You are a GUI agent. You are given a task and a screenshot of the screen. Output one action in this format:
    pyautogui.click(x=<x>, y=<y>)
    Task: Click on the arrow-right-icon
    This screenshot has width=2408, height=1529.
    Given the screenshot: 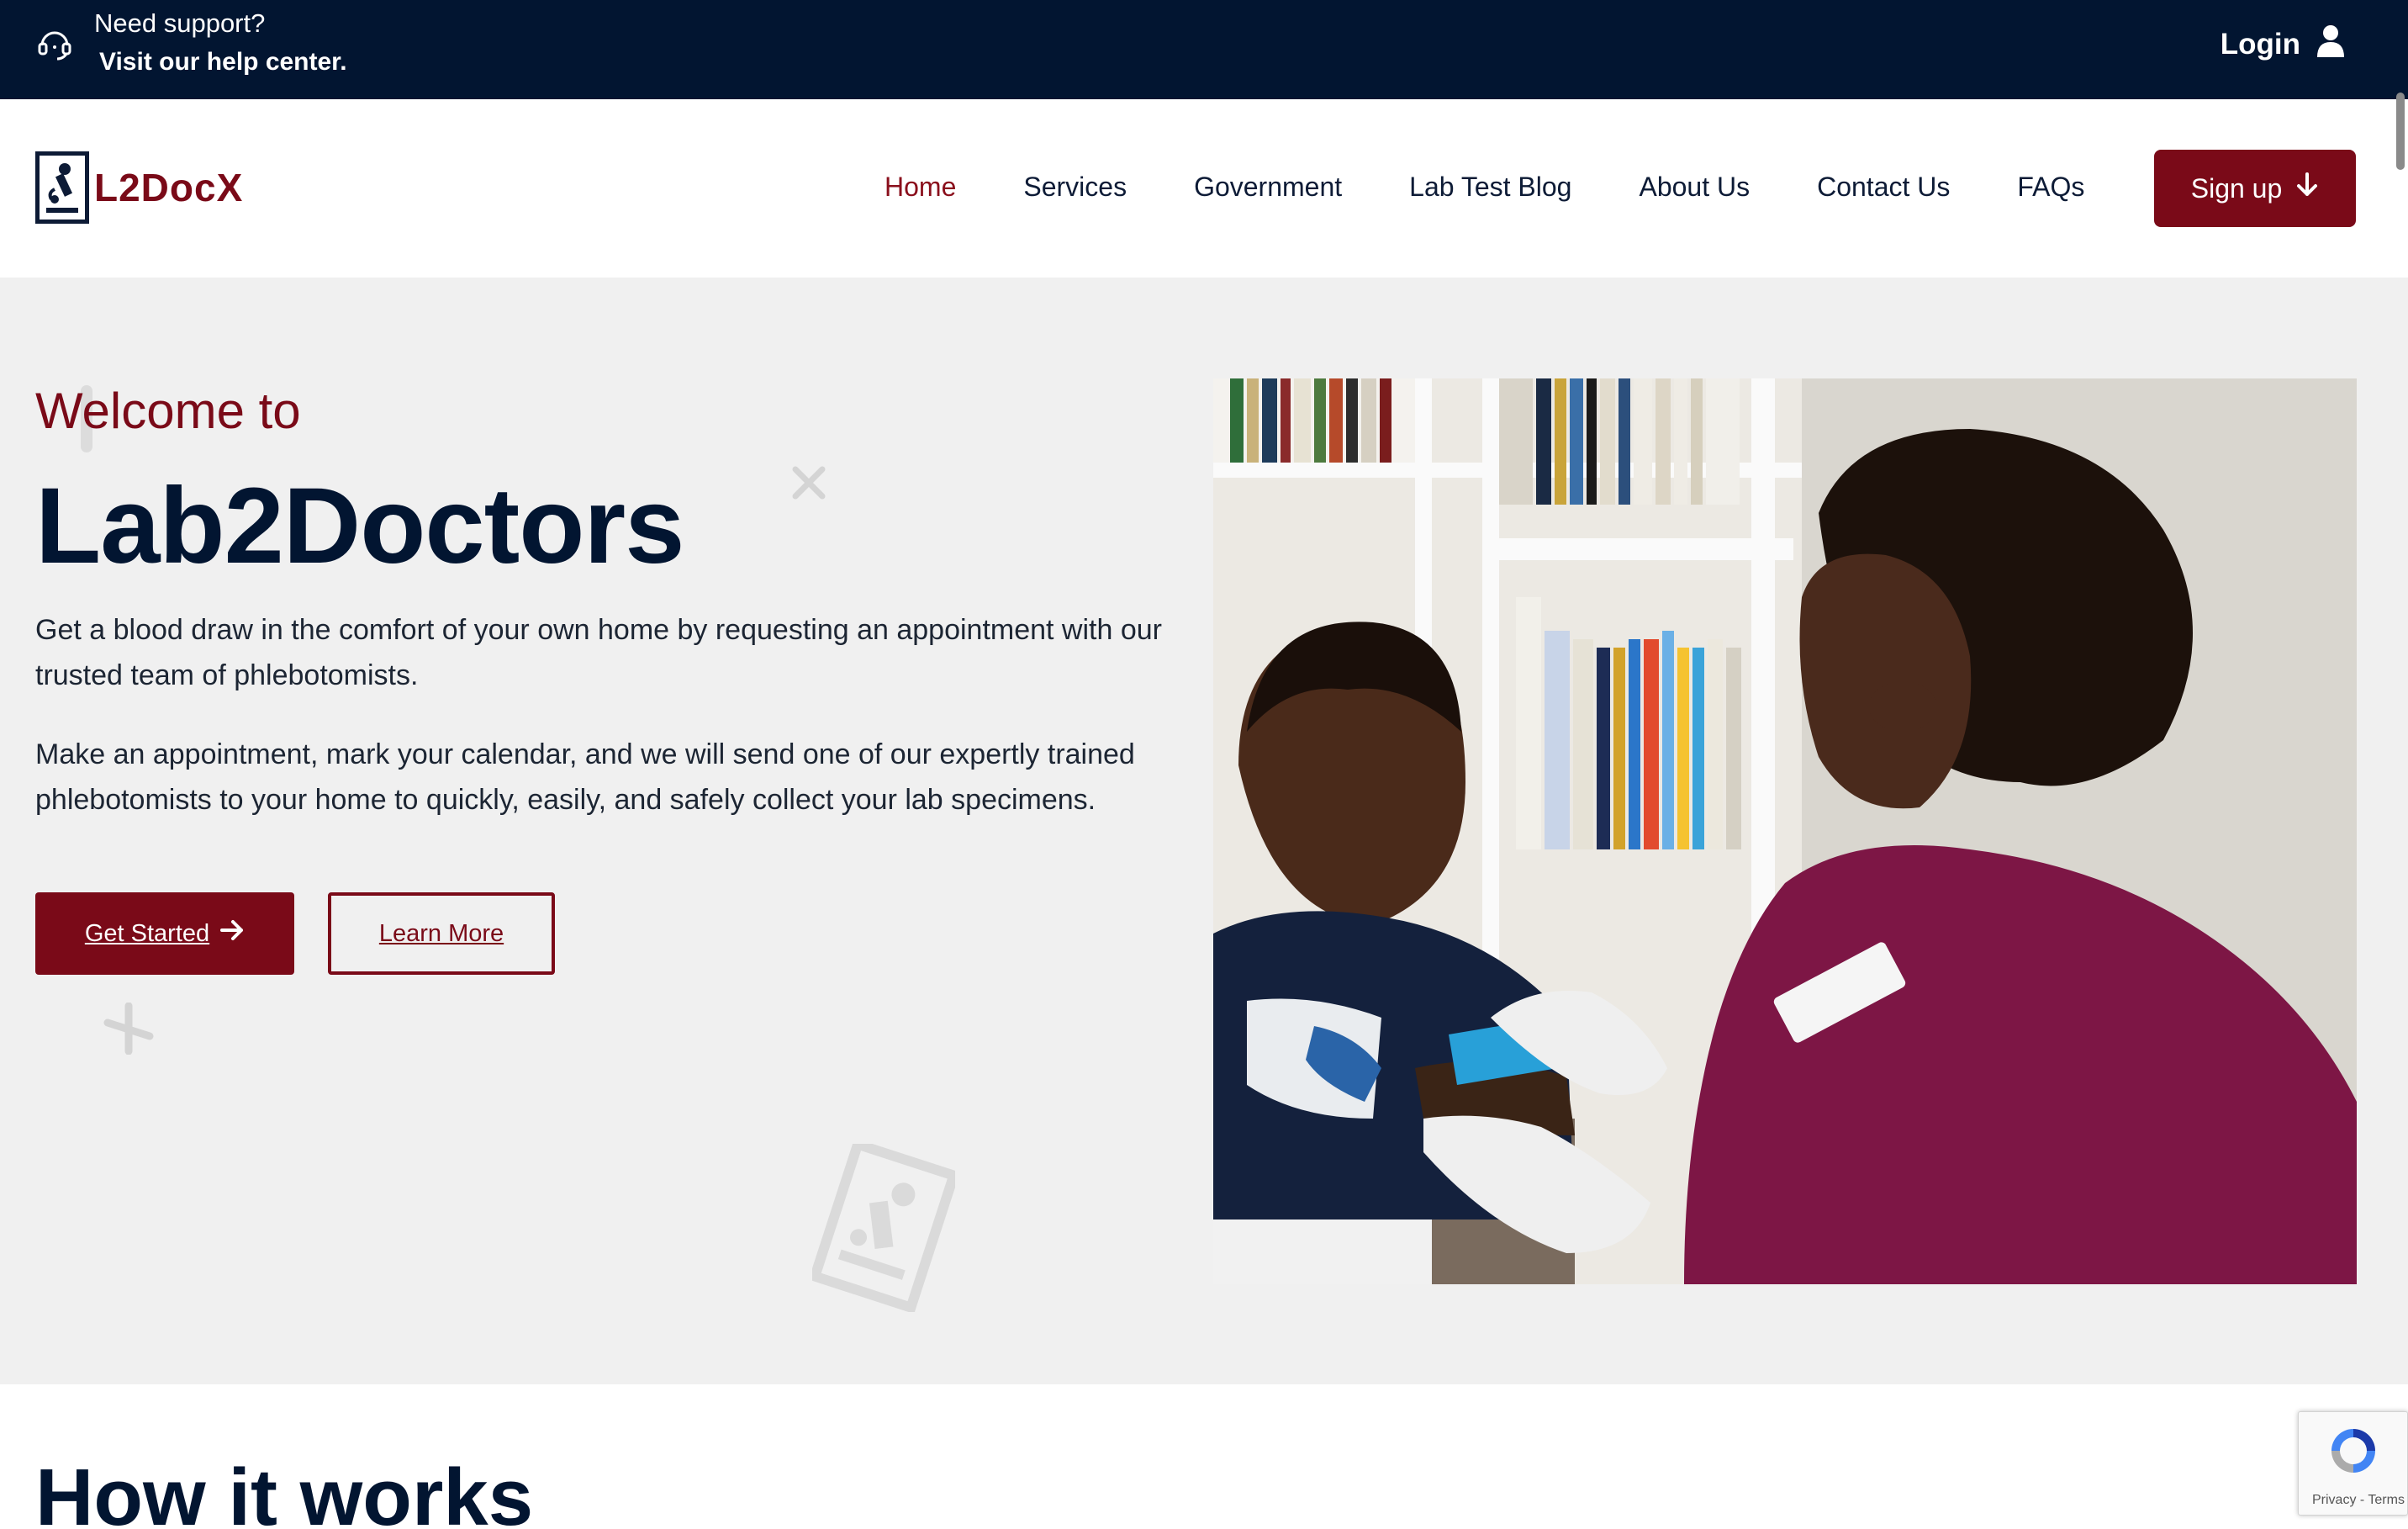 What is the action you would take?
    pyautogui.click(x=232, y=933)
    